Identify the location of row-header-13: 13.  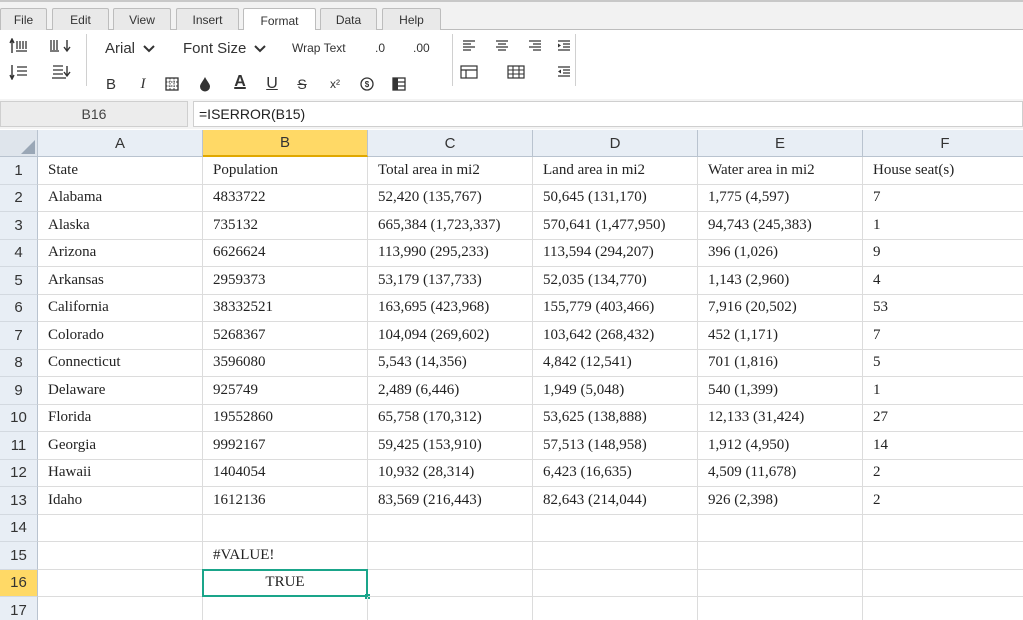
(19, 501).